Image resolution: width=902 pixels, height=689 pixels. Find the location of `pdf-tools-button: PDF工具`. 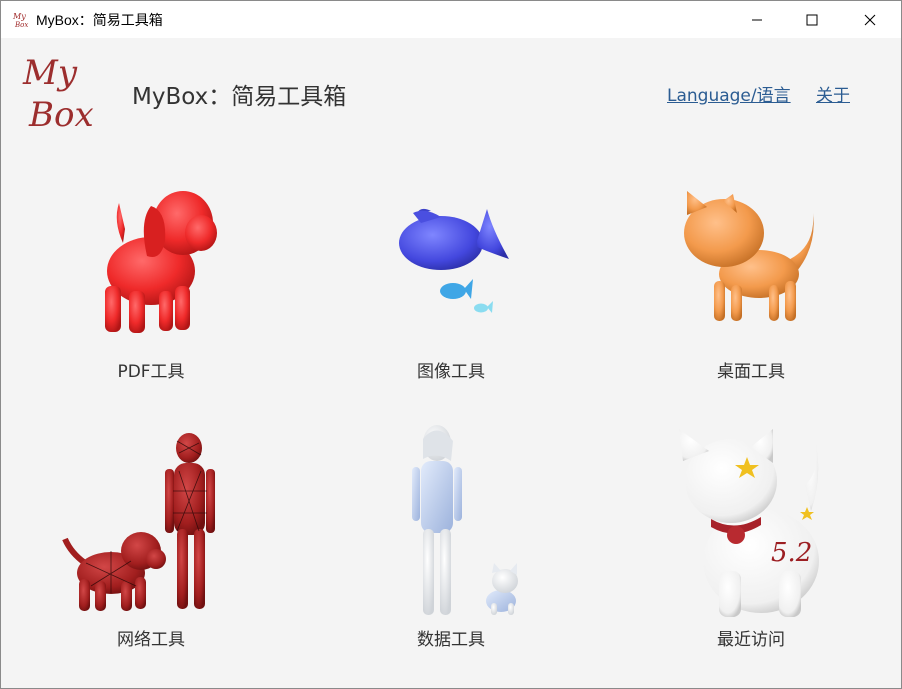

pdf-tools-button: PDF工具 is located at coordinates (151, 266).